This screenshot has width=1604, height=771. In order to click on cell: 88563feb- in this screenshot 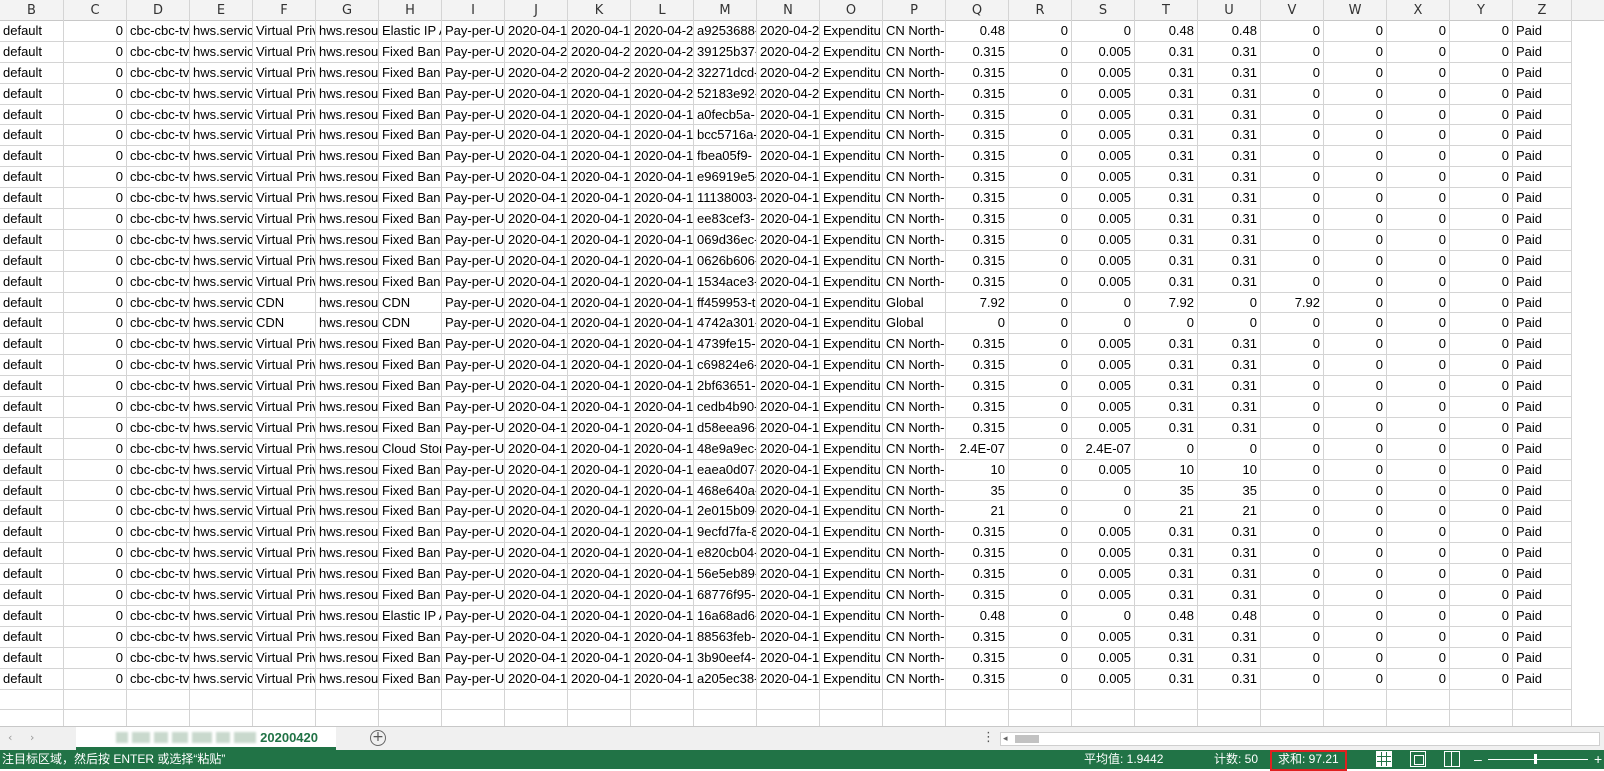, I will do `click(725, 637)`.